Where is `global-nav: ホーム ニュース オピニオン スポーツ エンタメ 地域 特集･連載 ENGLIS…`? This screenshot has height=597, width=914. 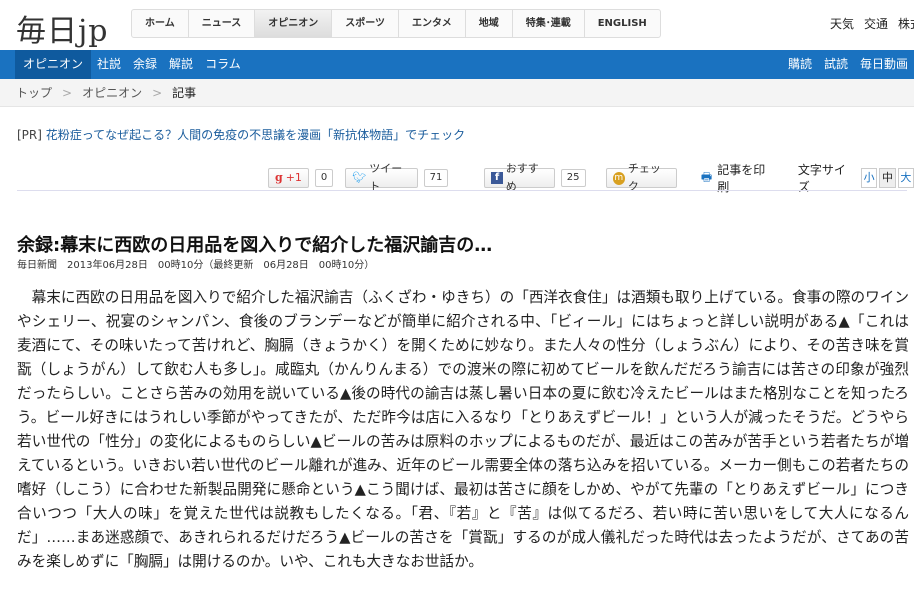
global-nav: ホーム ニュース オピニオン スポーツ エンタメ 地域 特集･連載 ENGLIS… is located at coordinates (396, 23).